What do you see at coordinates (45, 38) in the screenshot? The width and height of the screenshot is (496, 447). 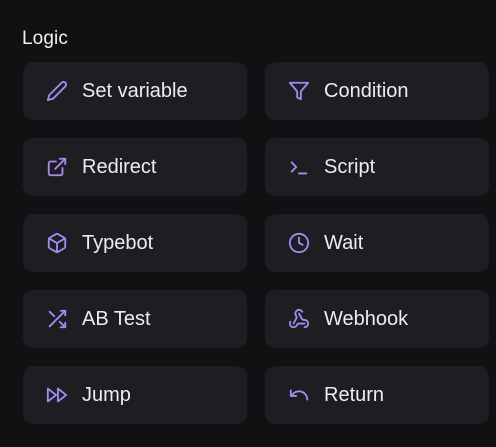 I see `section-title: Logic` at bounding box center [45, 38].